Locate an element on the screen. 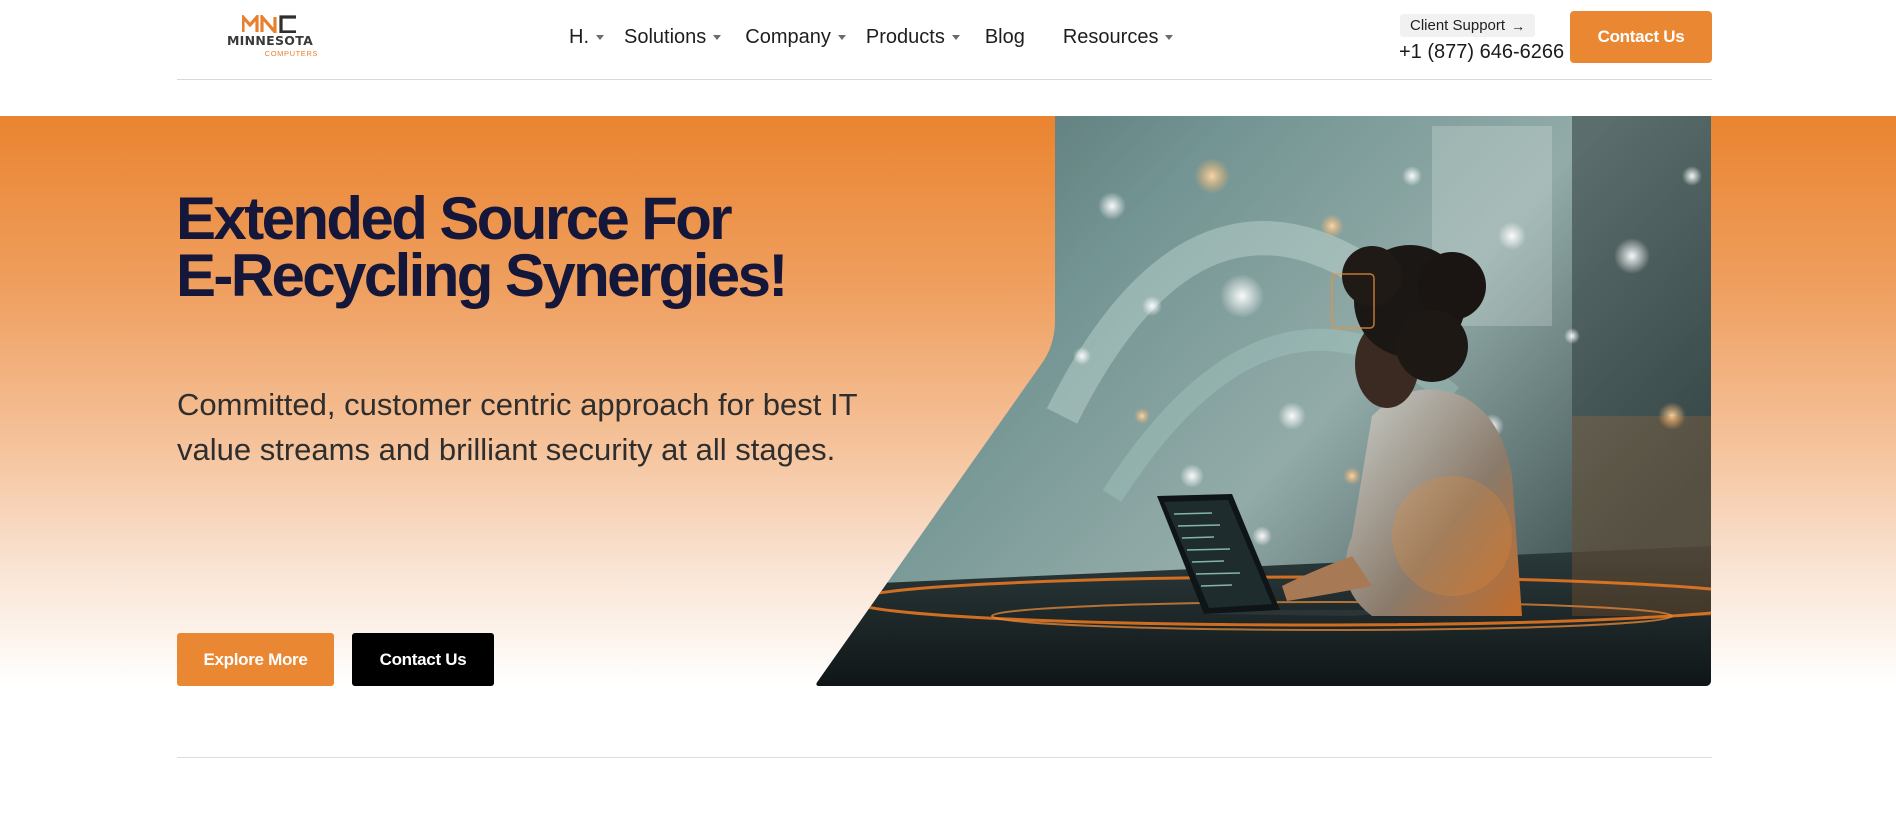  client-support-link: Client Support → is located at coordinates (1468, 25).